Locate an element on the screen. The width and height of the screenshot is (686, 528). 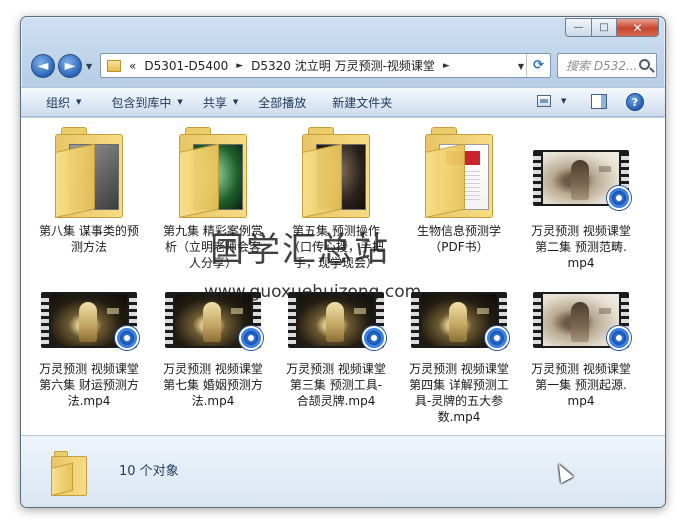
video-item: 万灵预测 视频课堂 第二集 预测范畴.mp4 is located at coordinates (581, 196).